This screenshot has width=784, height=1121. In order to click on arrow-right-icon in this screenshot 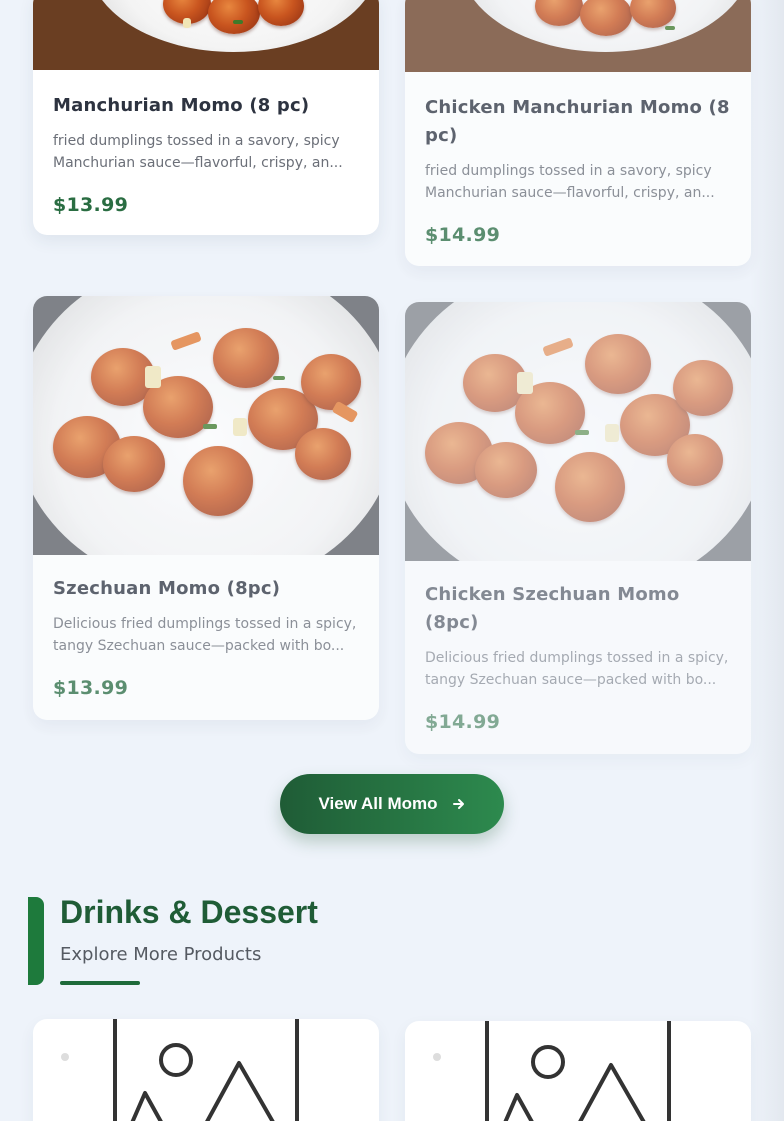, I will do `click(458, 804)`.